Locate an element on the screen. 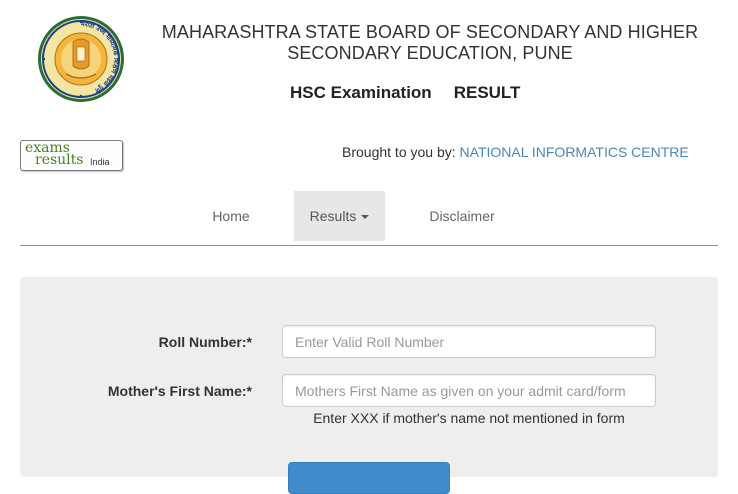  roll-number-input is located at coordinates (469, 341).